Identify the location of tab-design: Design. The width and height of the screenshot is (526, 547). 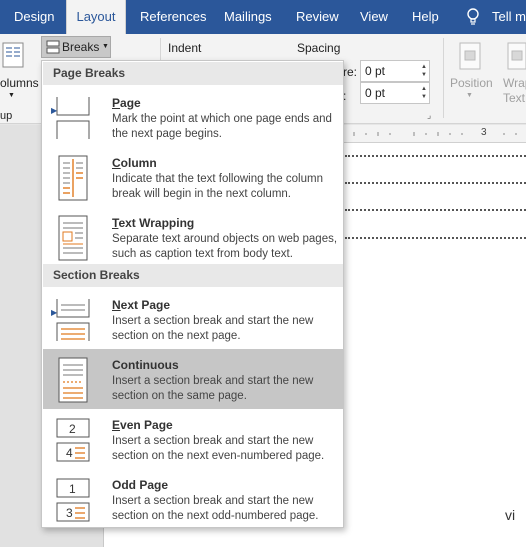
(34, 17).